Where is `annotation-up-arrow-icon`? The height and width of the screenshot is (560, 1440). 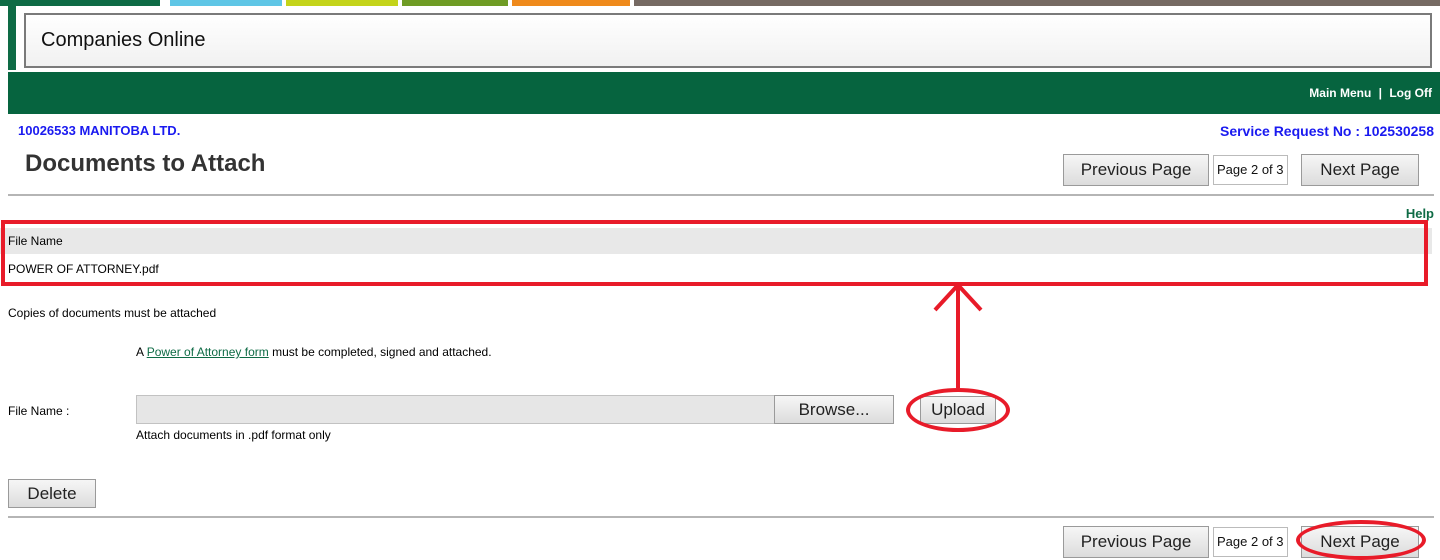
annotation-up-arrow-icon is located at coordinates (958, 335).